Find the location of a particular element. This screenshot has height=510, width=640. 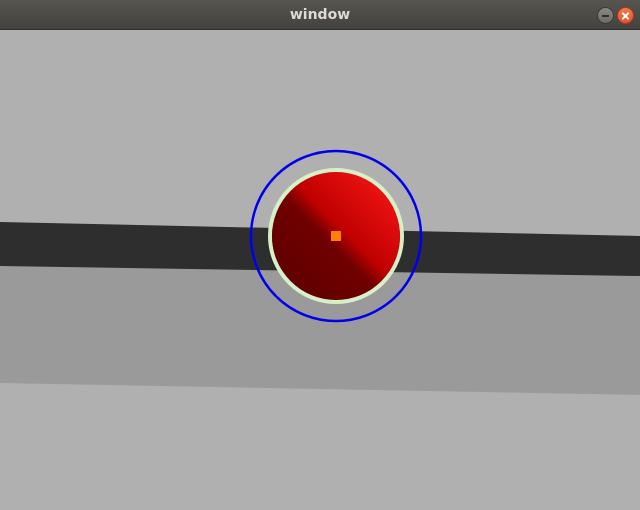

title-bar: window is located at coordinates (320, 15).